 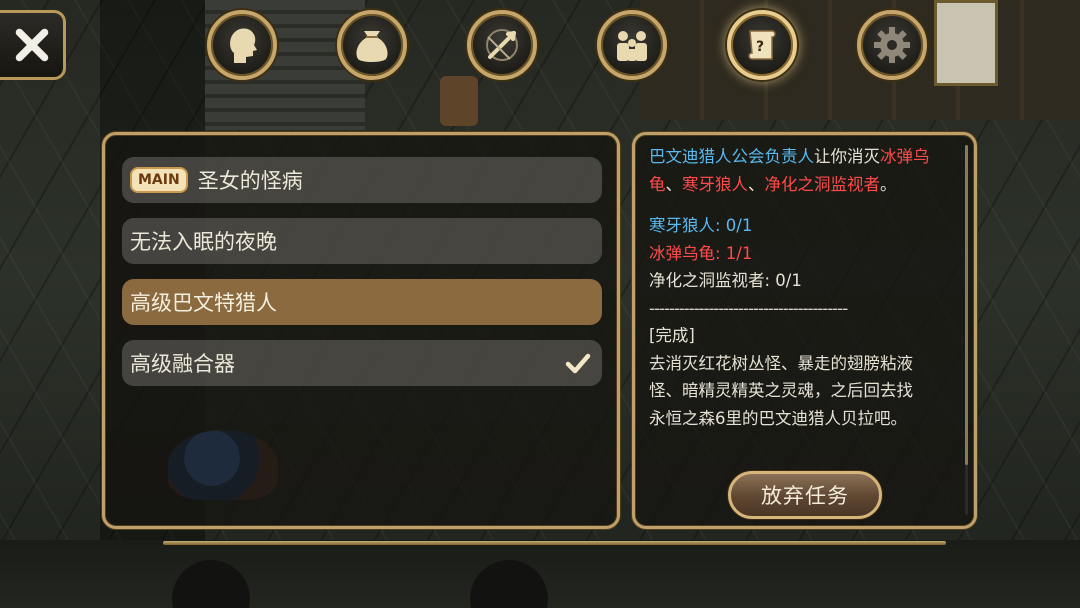 I want to click on bottom-divider, so click(x=554, y=543).